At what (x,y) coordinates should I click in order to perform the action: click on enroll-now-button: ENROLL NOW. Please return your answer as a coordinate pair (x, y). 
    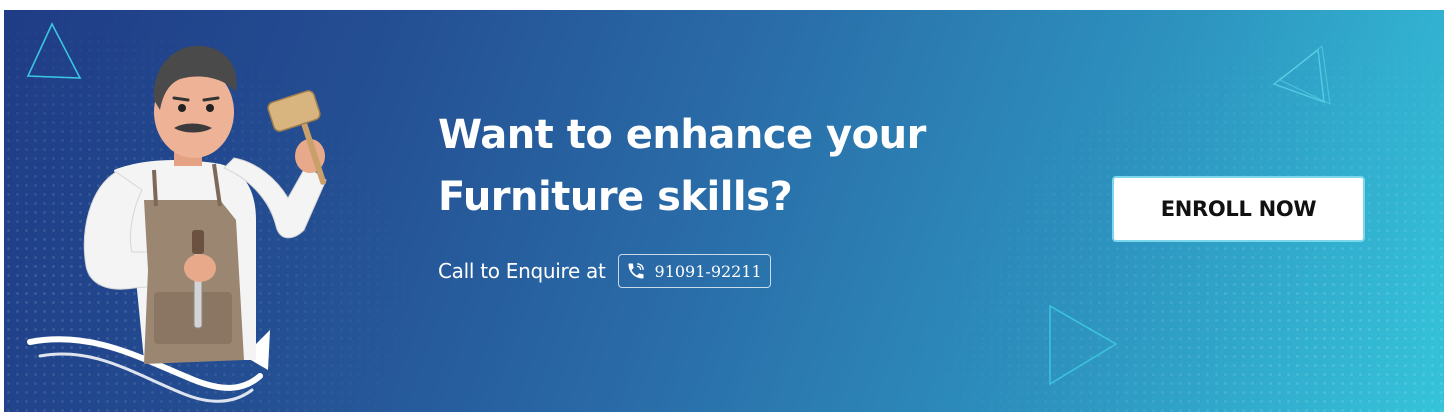
    Looking at the image, I should click on (1238, 209).